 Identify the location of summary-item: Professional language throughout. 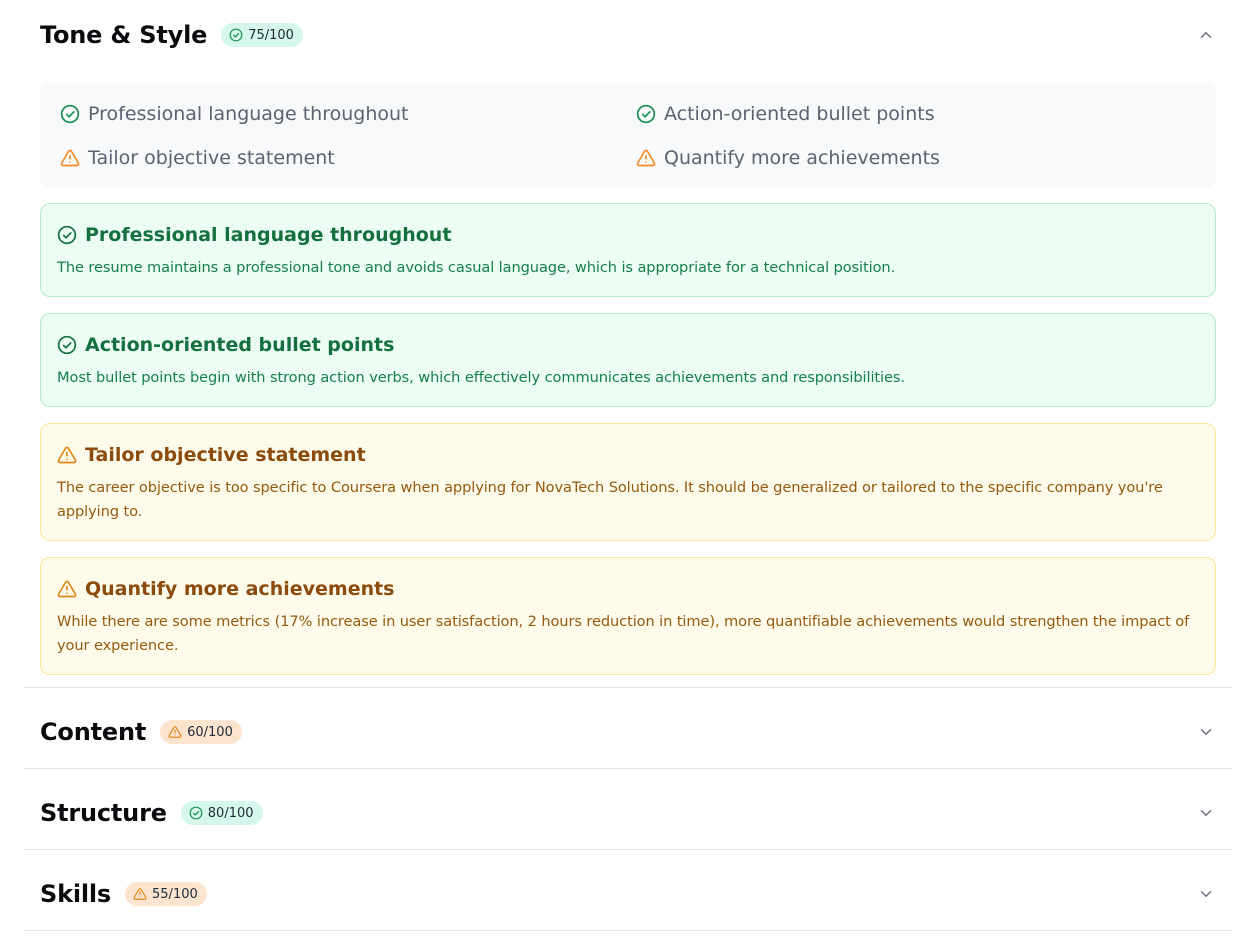
(234, 114).